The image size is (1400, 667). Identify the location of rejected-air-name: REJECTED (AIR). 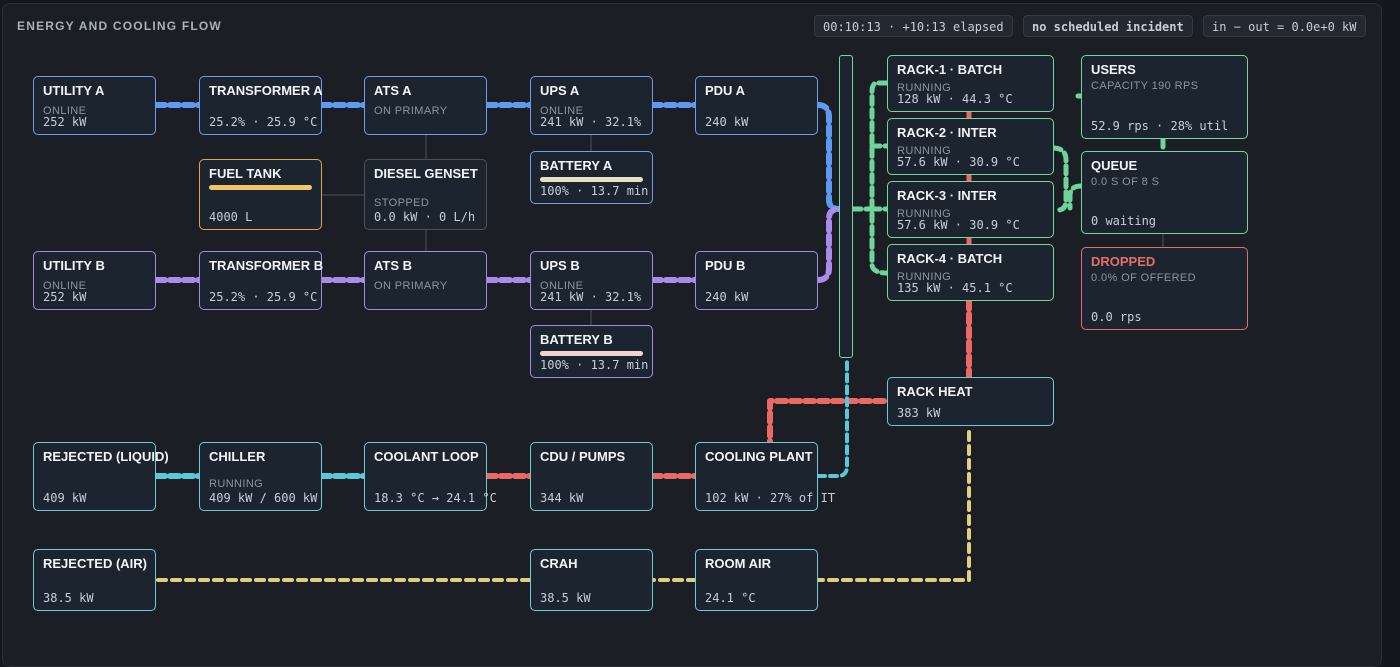
(95, 563).